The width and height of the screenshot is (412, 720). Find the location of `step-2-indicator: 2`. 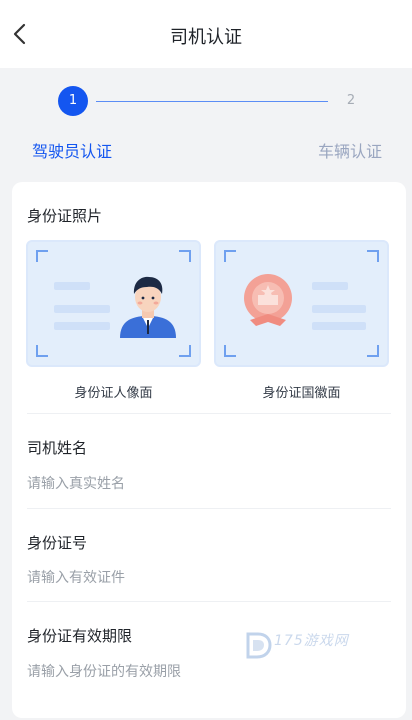

step-2-indicator: 2 is located at coordinates (351, 100).